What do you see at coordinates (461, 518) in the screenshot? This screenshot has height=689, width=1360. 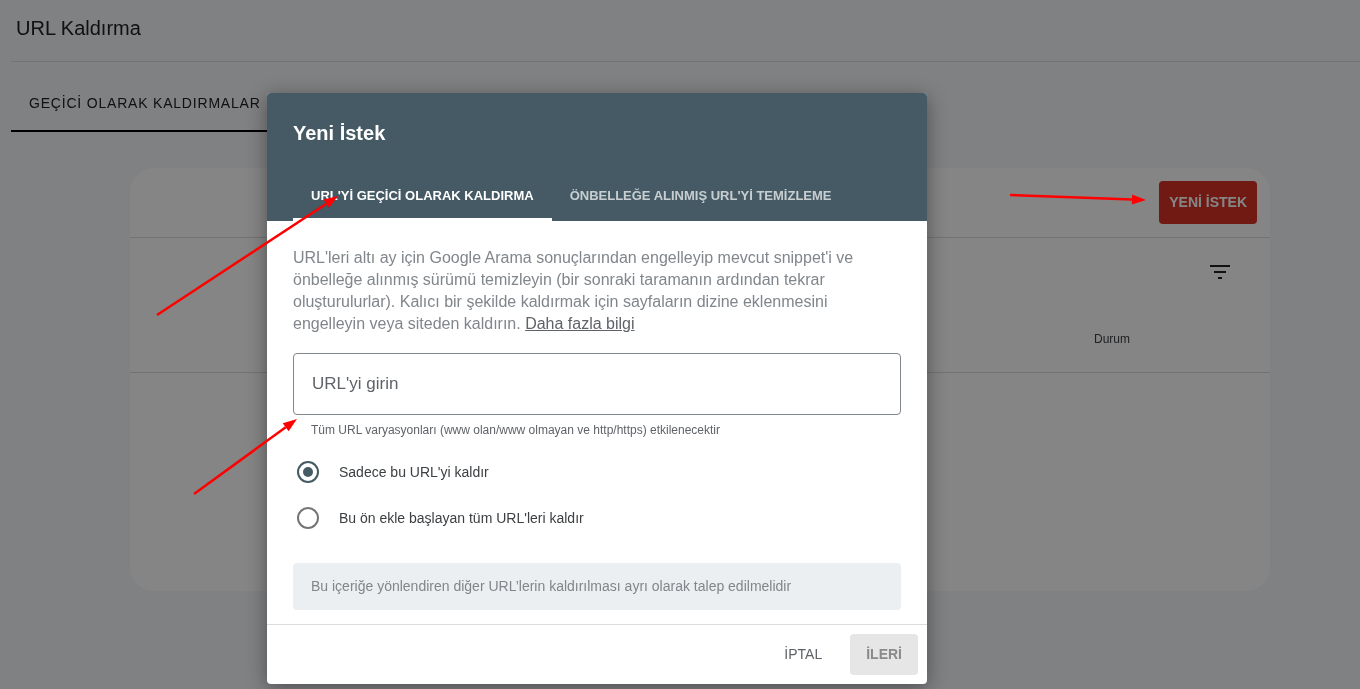 I see `option-label: Bu ön ekle başlayan tüm URL'leri kaldır` at bounding box center [461, 518].